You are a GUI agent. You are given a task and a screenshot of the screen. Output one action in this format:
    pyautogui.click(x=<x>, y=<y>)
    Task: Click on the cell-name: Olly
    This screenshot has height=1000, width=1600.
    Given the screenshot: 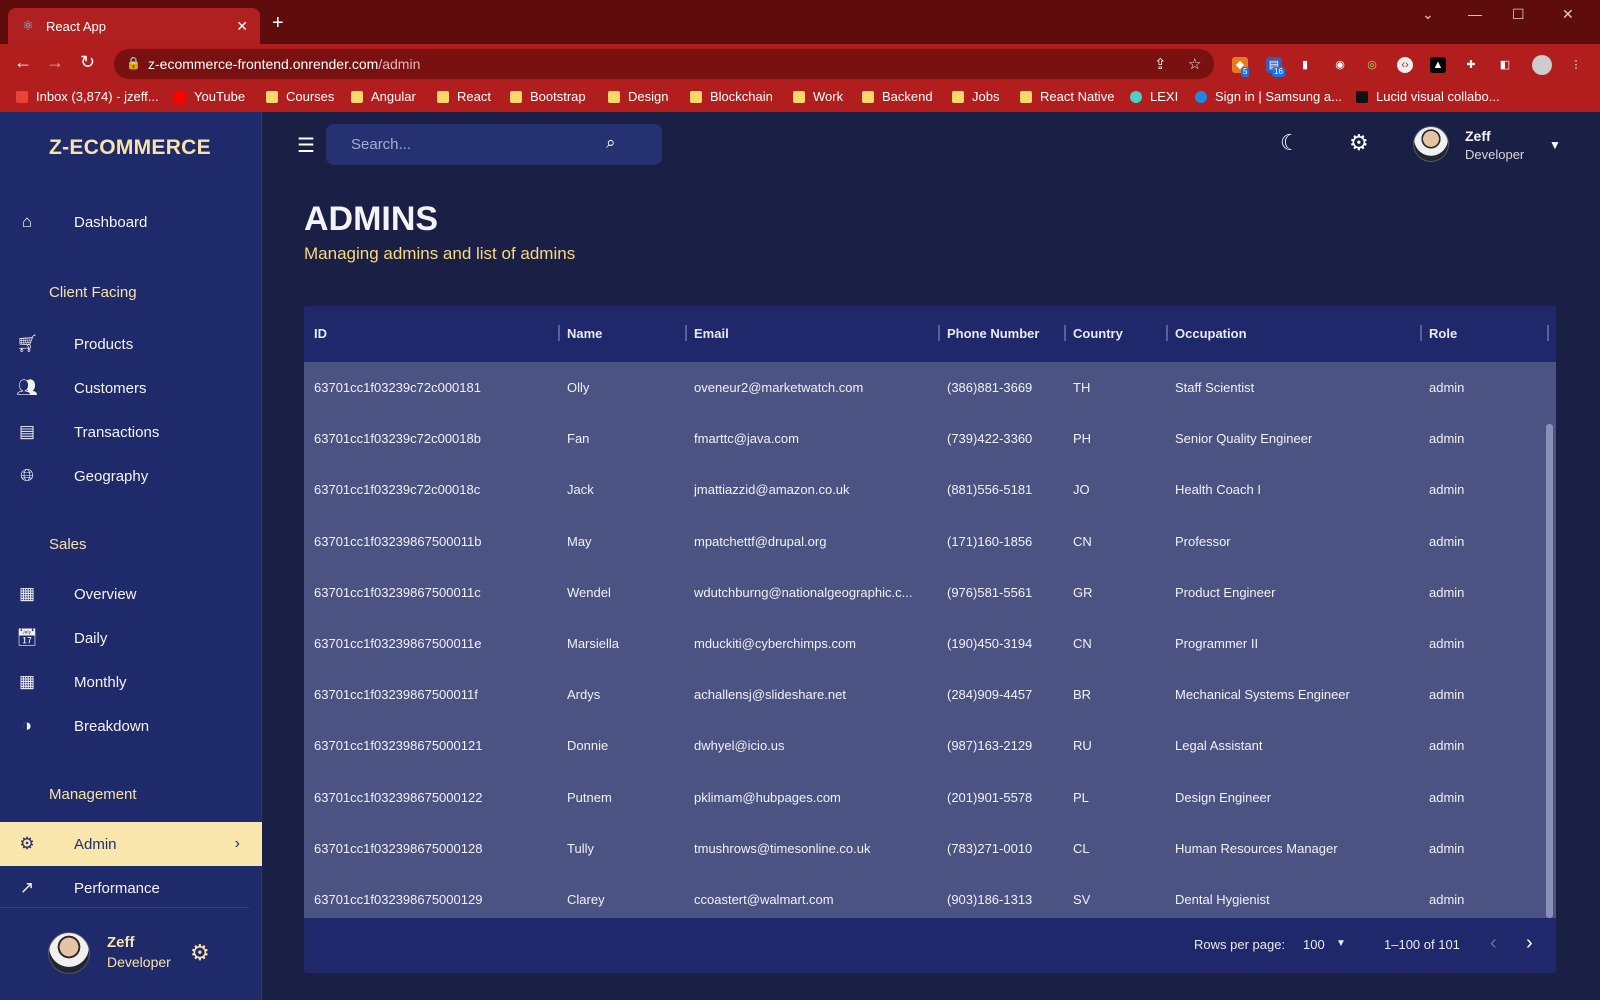 What is the action you would take?
    pyautogui.click(x=627, y=387)
    